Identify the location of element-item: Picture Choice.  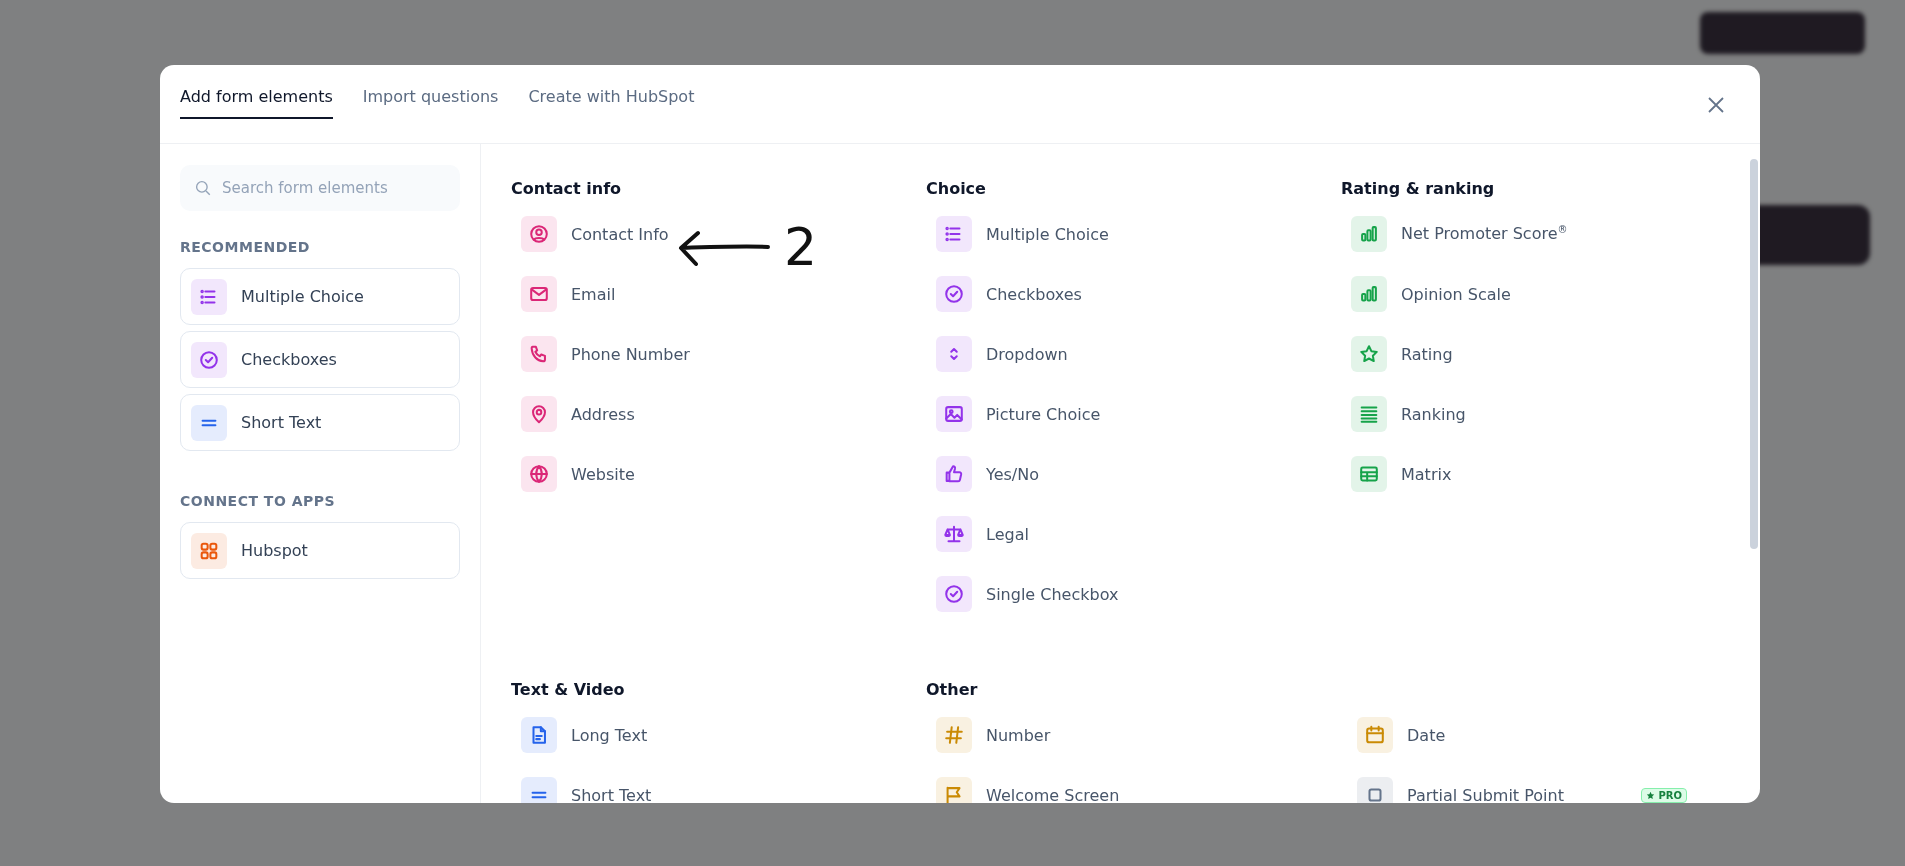
(1133, 414).